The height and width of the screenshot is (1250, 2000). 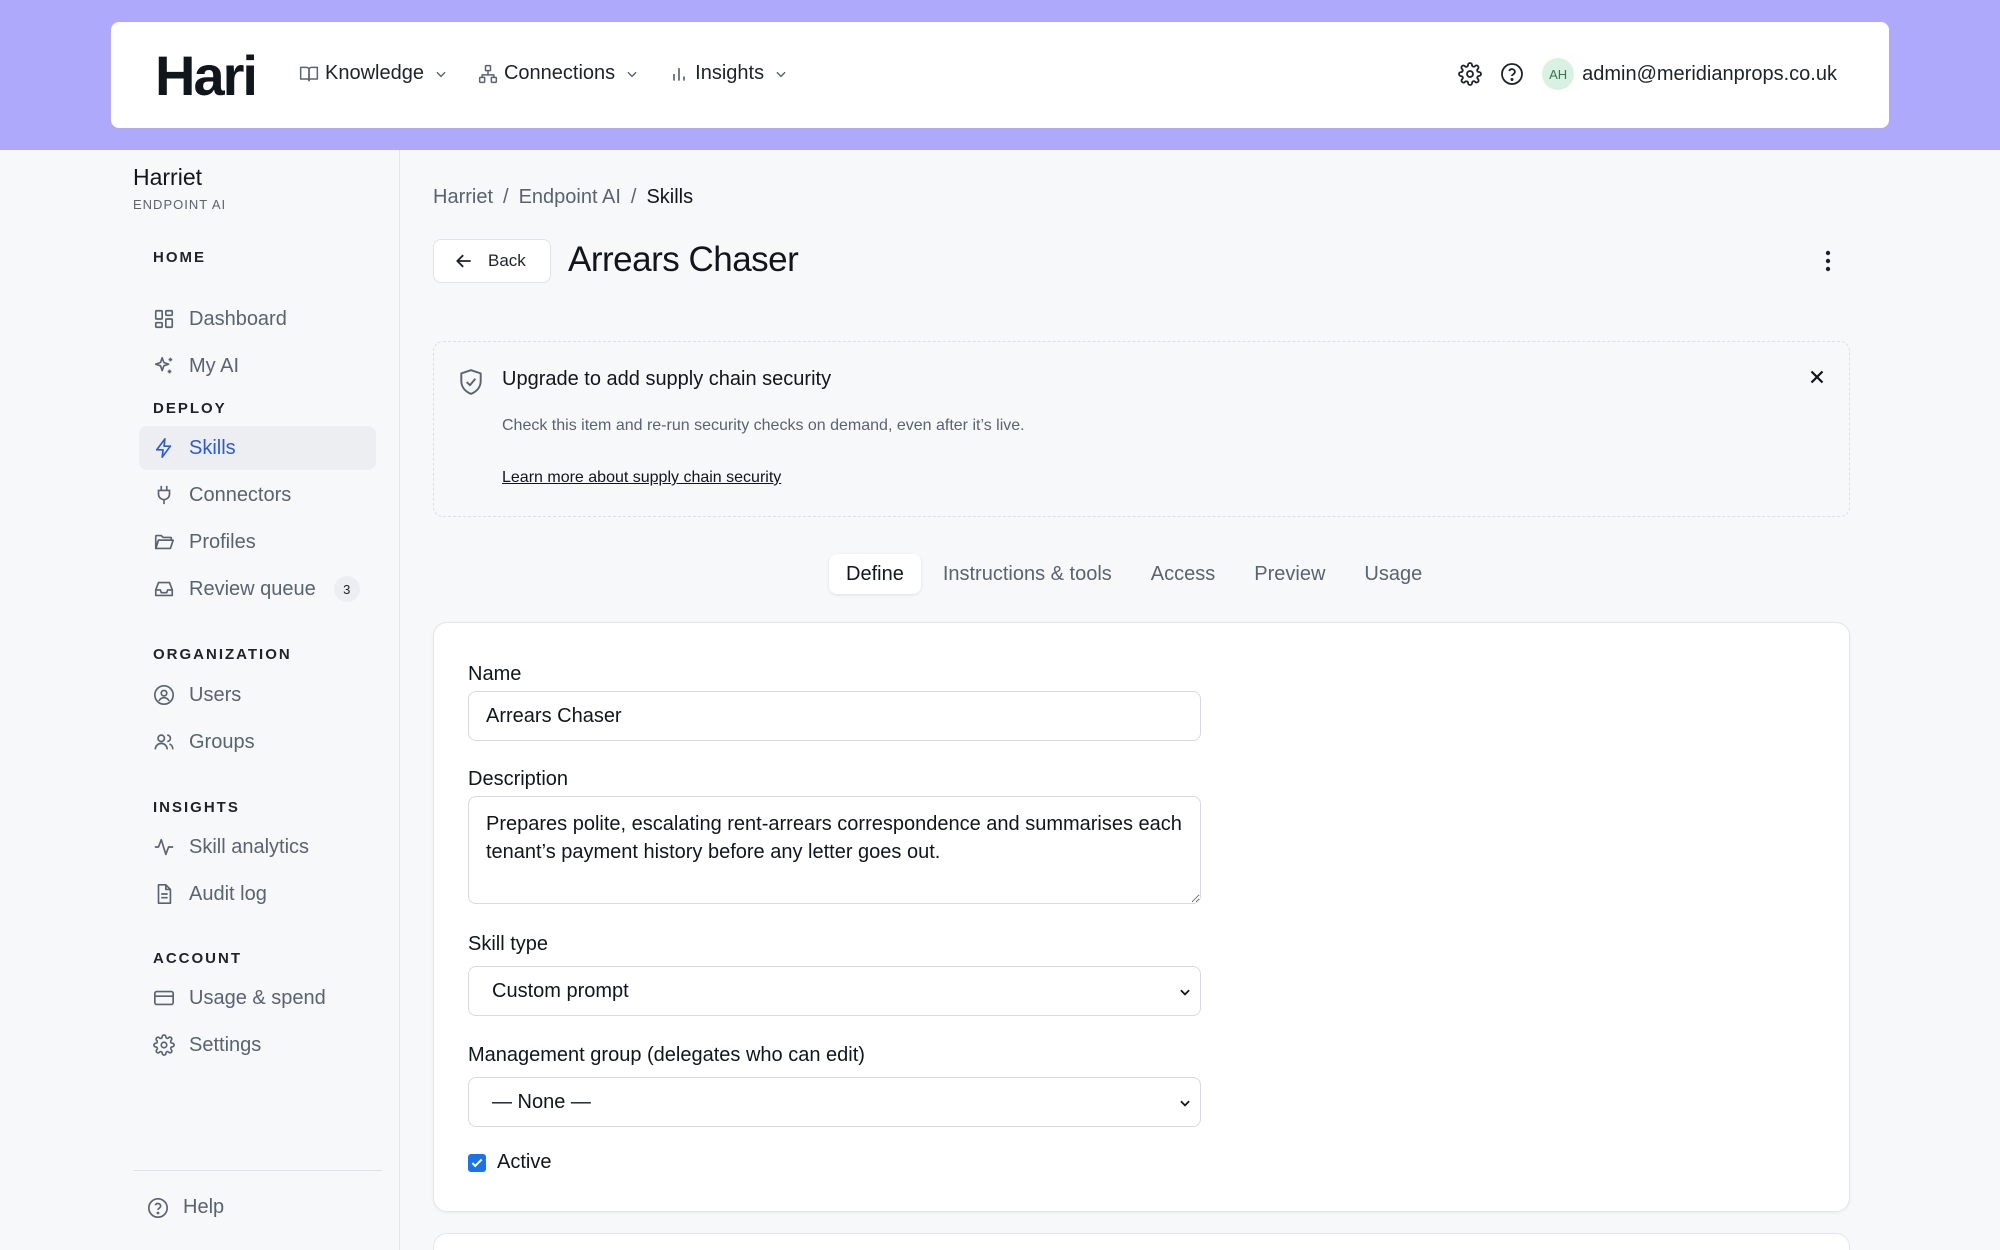 I want to click on tab-preview: Preview, so click(x=1289, y=574).